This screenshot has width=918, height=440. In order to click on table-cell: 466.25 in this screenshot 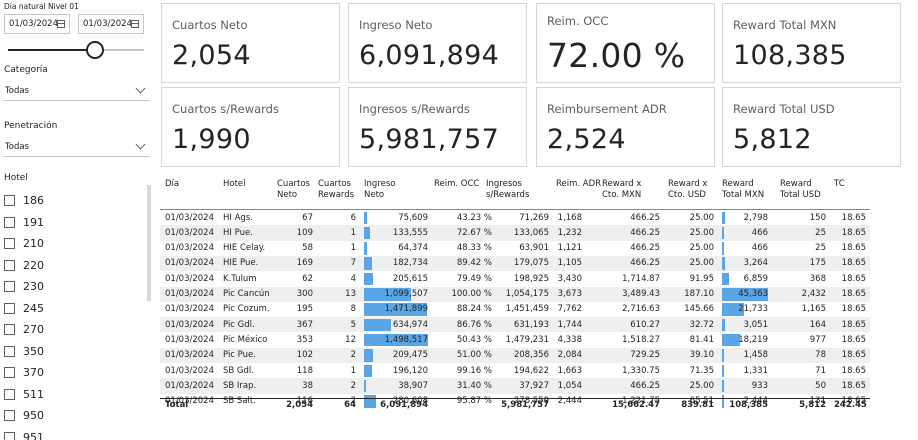, I will do `click(645, 385)`.